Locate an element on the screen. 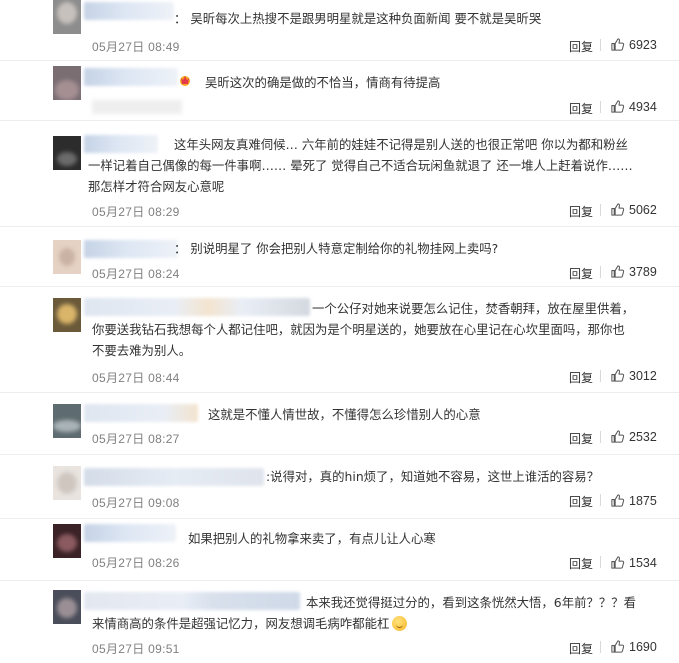 Image resolution: width=679 pixels, height=663 pixels. vip-crown-icon is located at coordinates (185, 81).